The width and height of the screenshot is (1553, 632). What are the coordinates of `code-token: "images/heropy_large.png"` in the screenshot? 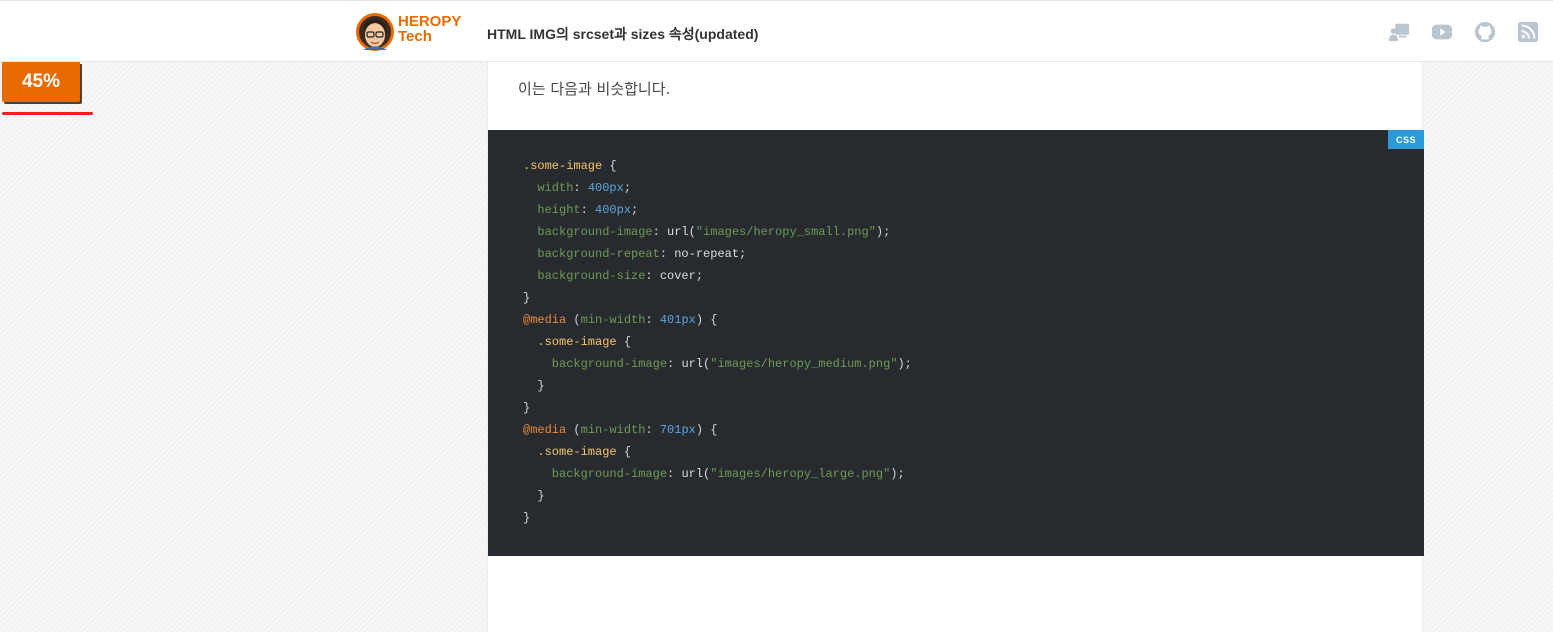 It's located at (800, 474).